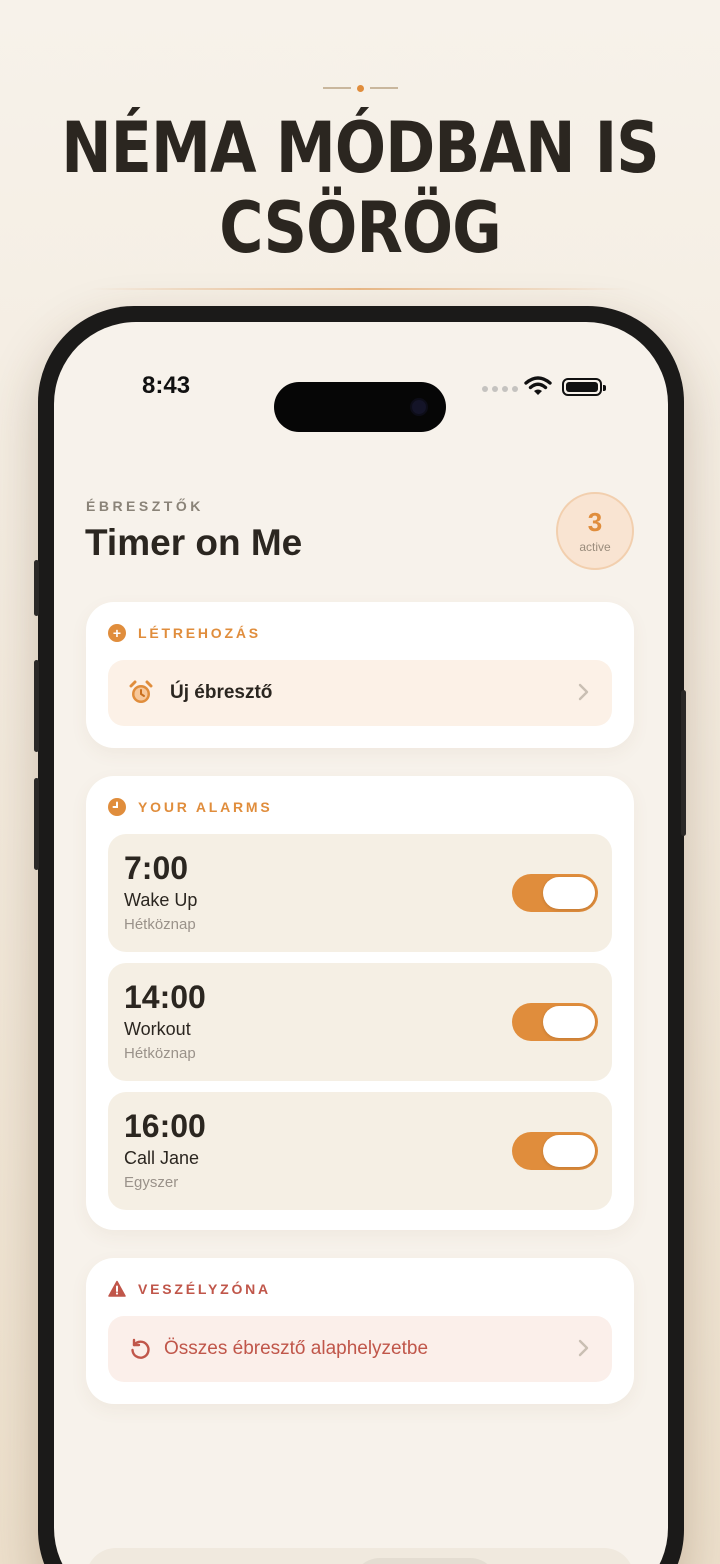 This screenshot has width=720, height=1564. What do you see at coordinates (199, 633) in the screenshot?
I see `create-section-title: LÉTREHOZÁS` at bounding box center [199, 633].